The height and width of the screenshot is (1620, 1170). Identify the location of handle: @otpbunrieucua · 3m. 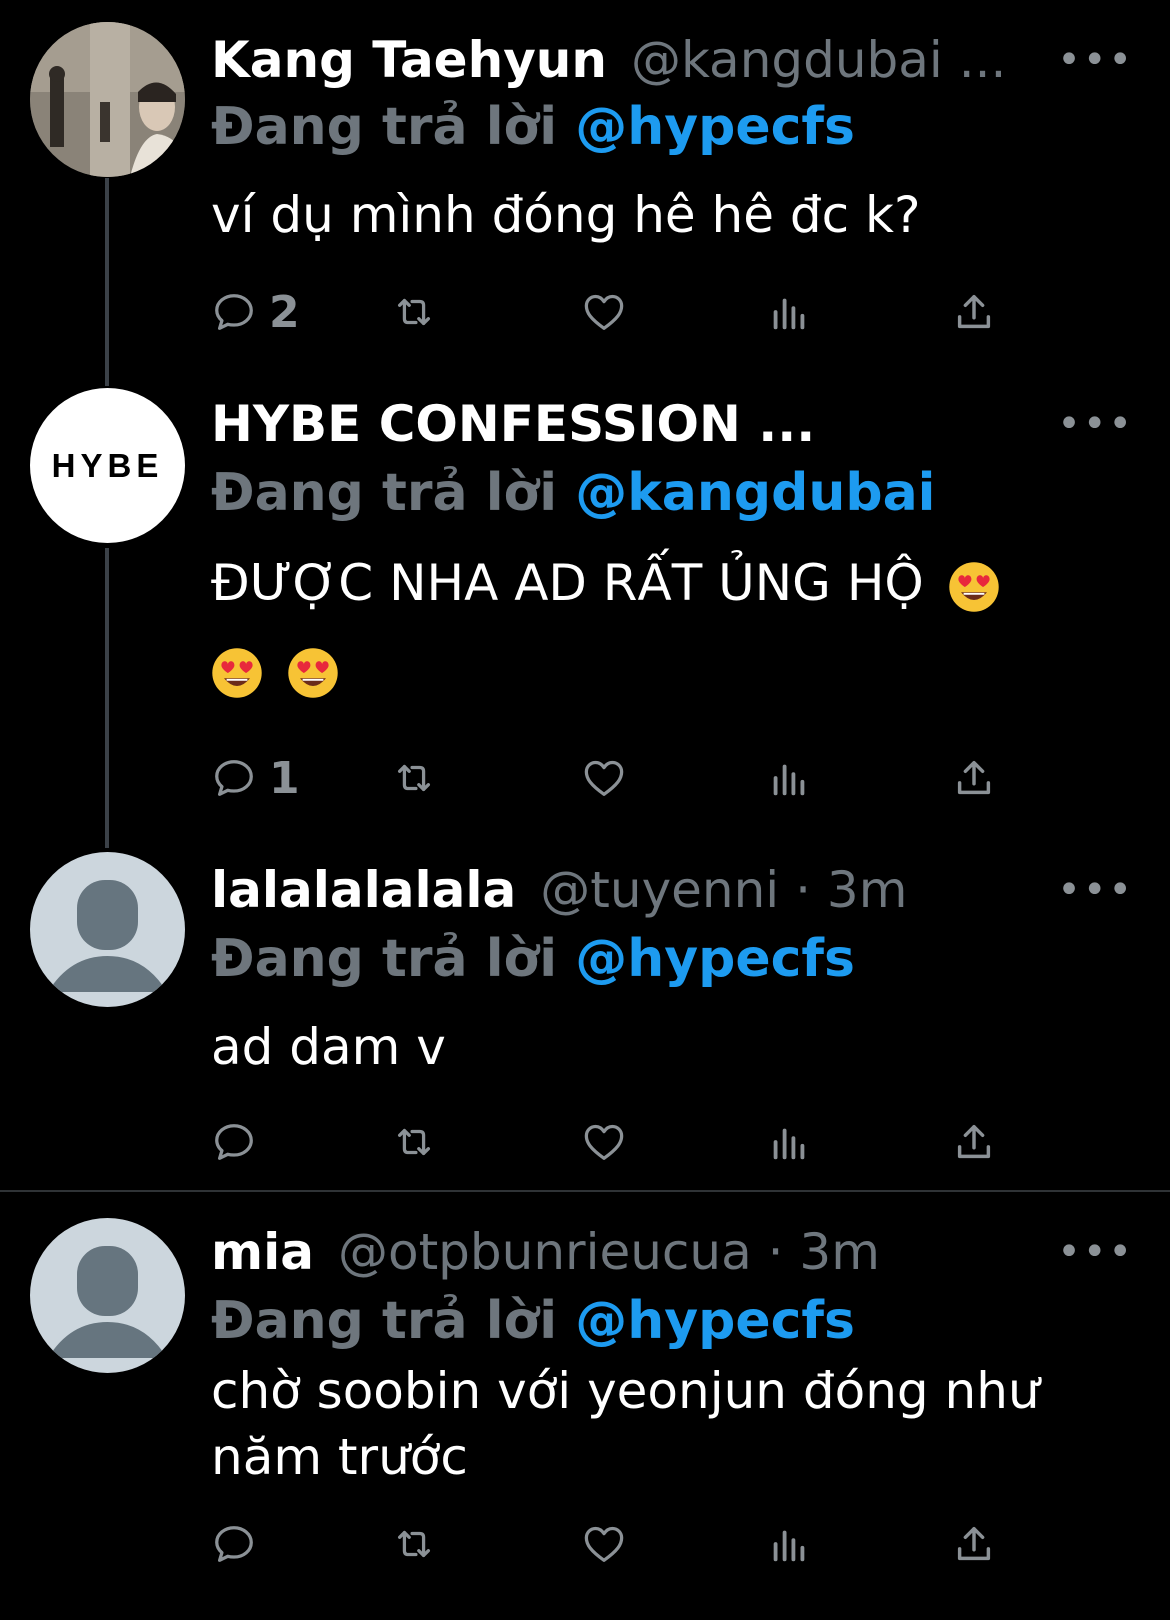
(609, 1252).